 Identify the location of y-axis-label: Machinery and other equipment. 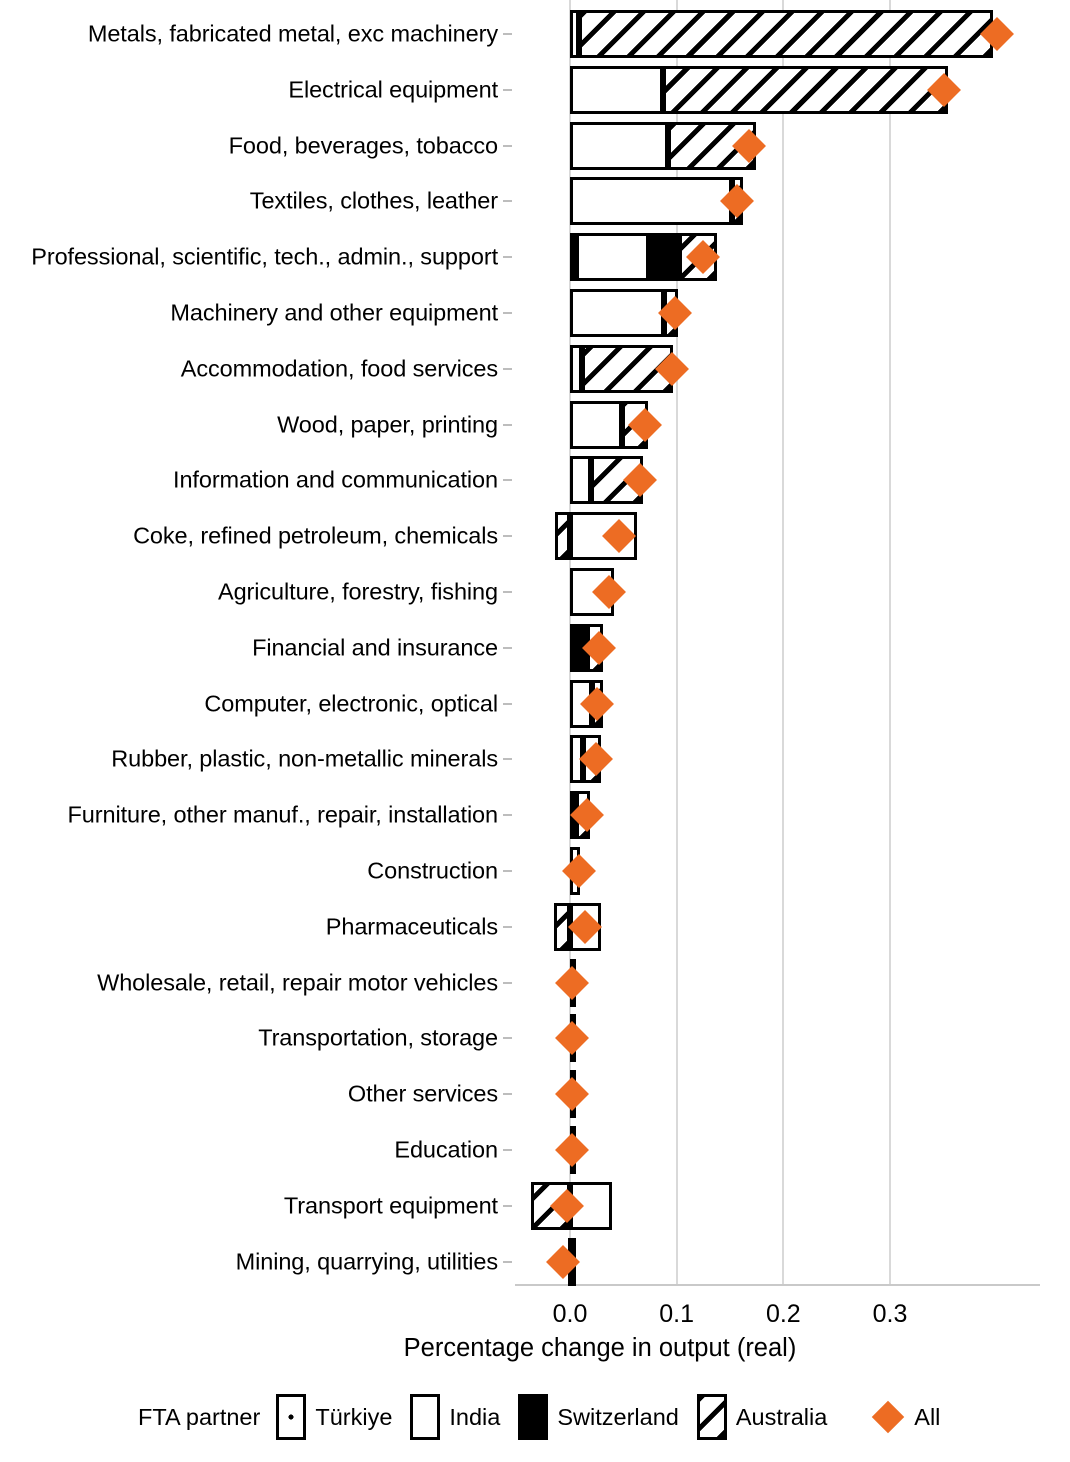
(334, 312).